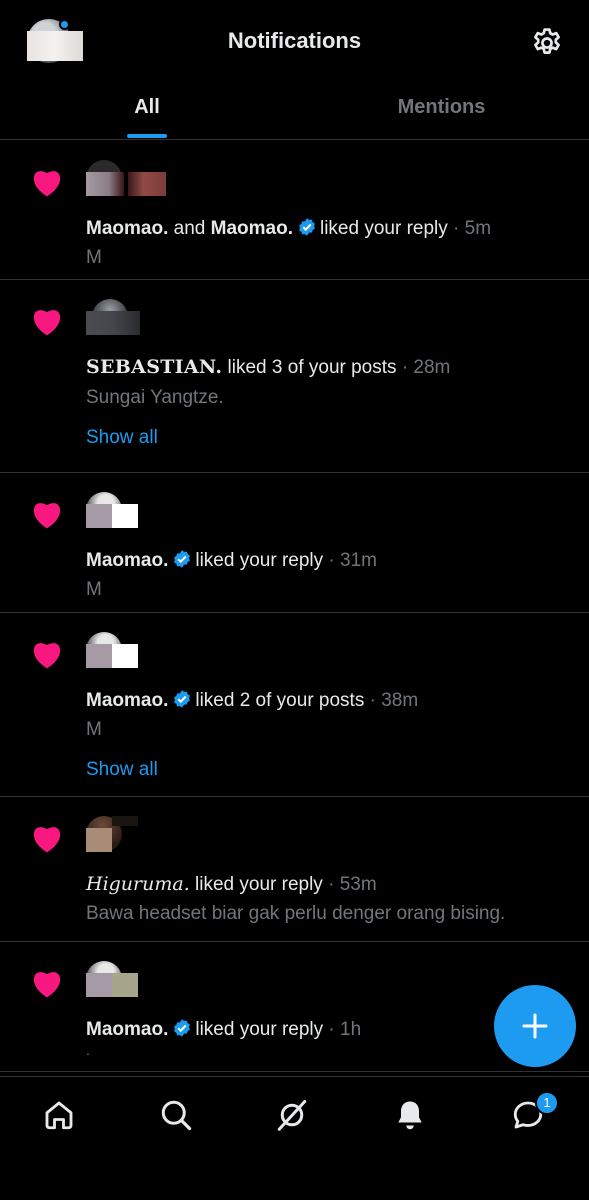 The image size is (589, 1200). I want to click on timestamp: 1h, so click(351, 1029).